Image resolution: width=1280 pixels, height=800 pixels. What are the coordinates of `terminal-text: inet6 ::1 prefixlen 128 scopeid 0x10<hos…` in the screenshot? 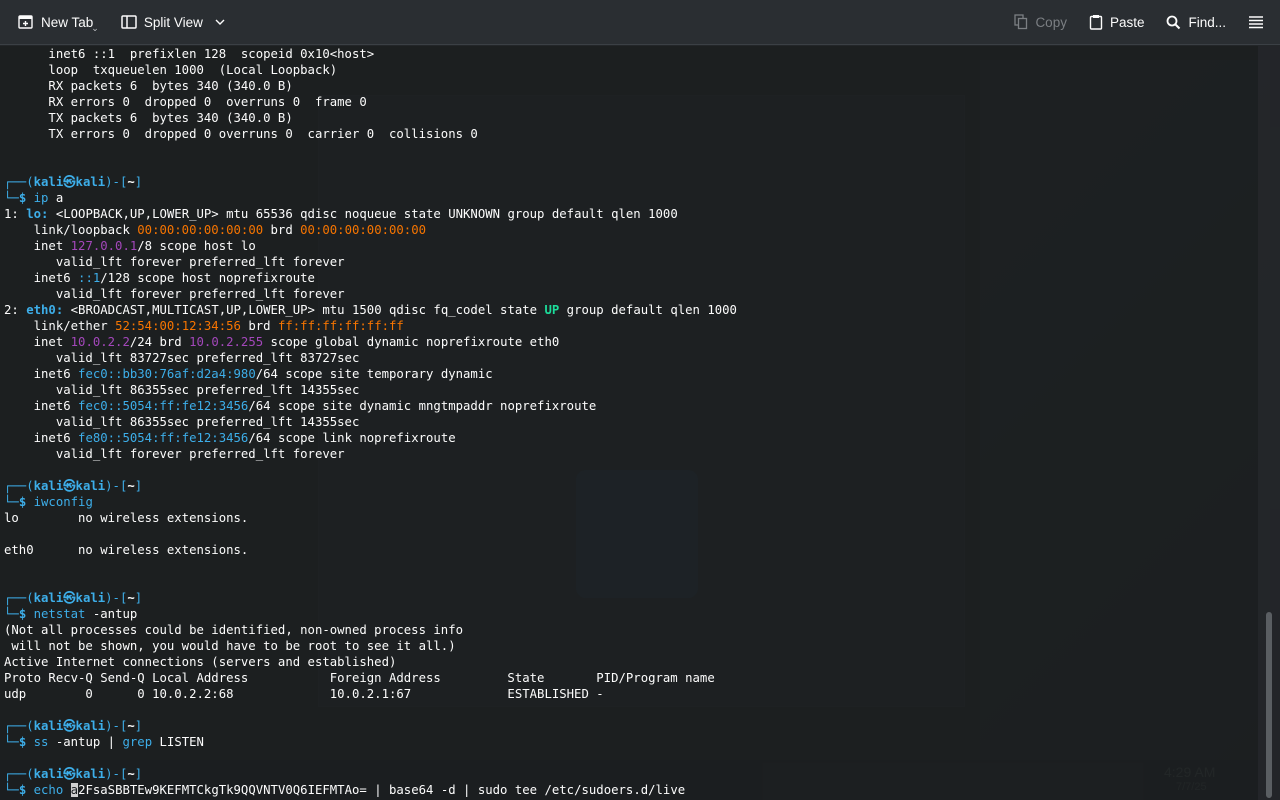 It's located at (189, 54).